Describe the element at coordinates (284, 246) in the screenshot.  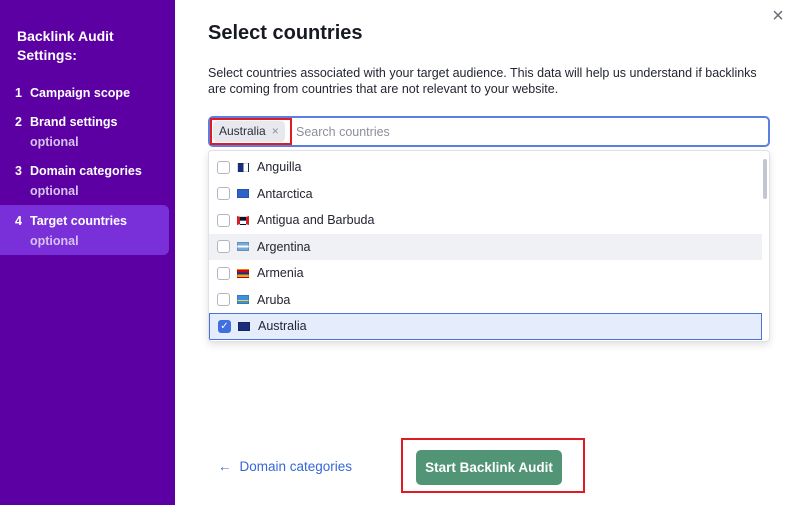
I see `country-name: Argentina` at that location.